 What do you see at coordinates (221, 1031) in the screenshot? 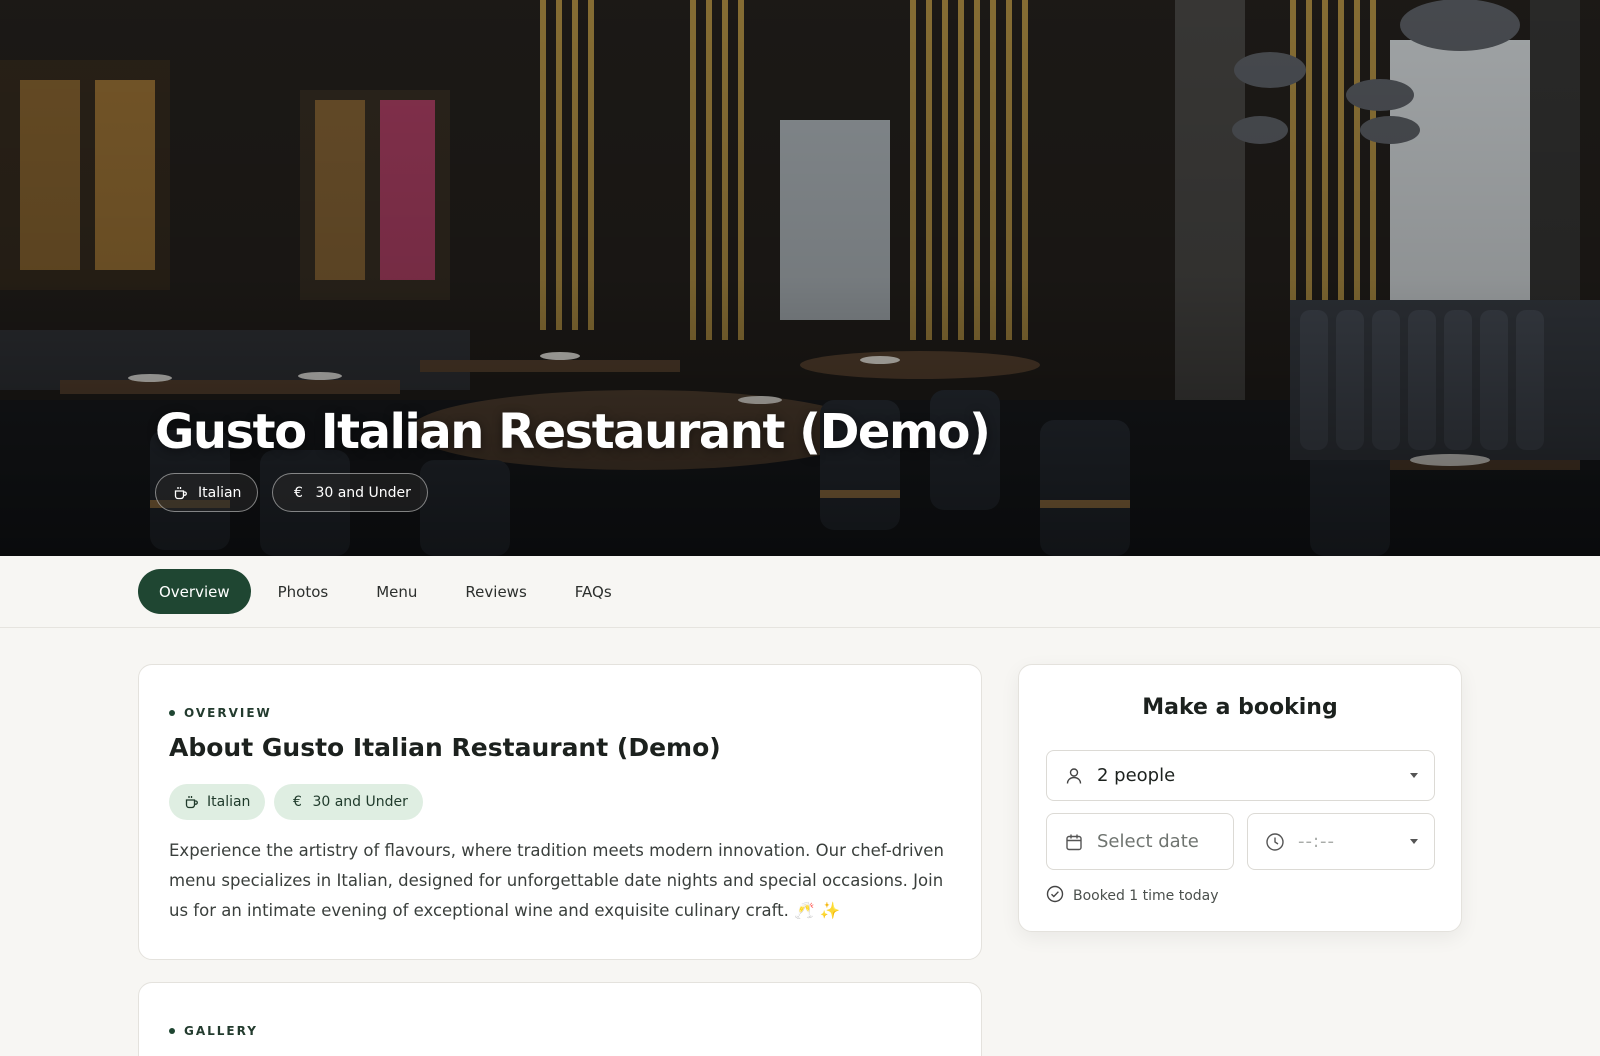
I see `section-label-text: GALLERY` at bounding box center [221, 1031].